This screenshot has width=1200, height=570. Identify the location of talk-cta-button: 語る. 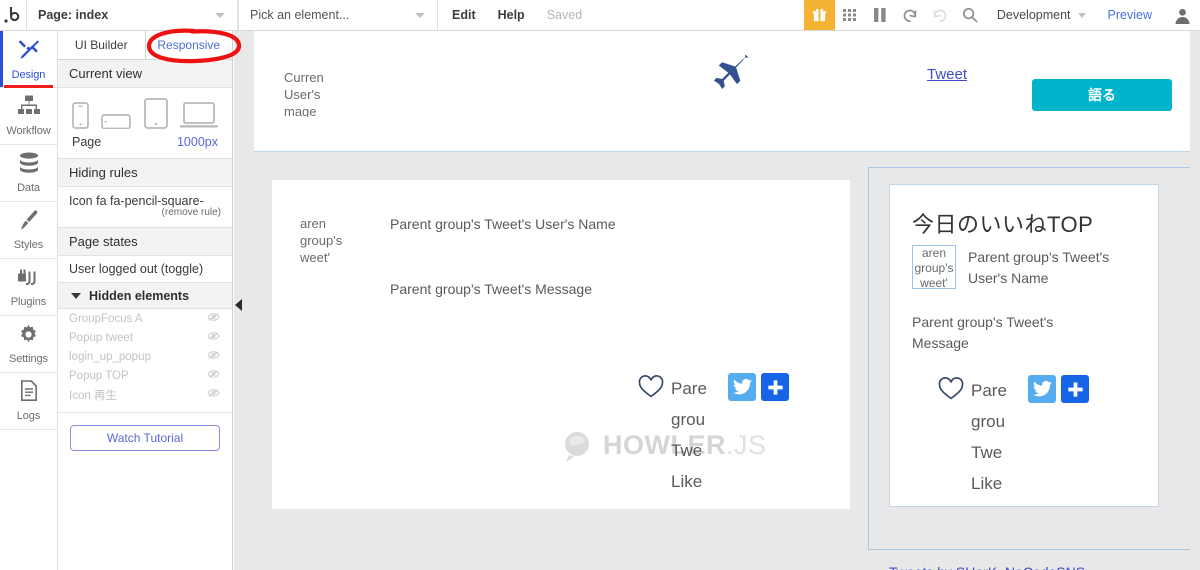
(1102, 95).